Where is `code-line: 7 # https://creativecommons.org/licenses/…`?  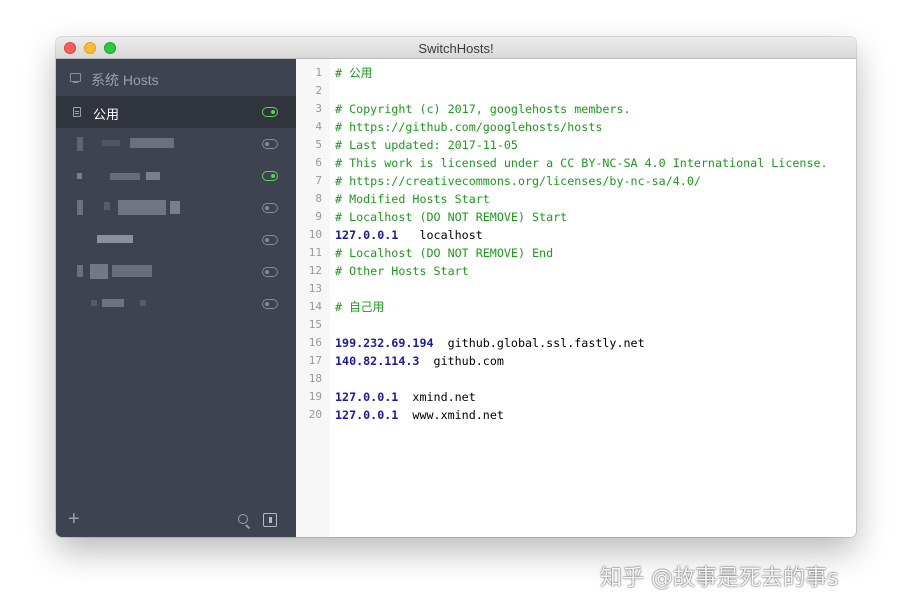 code-line: 7 # https://creativecommons.org/licenses/… is located at coordinates (576, 181).